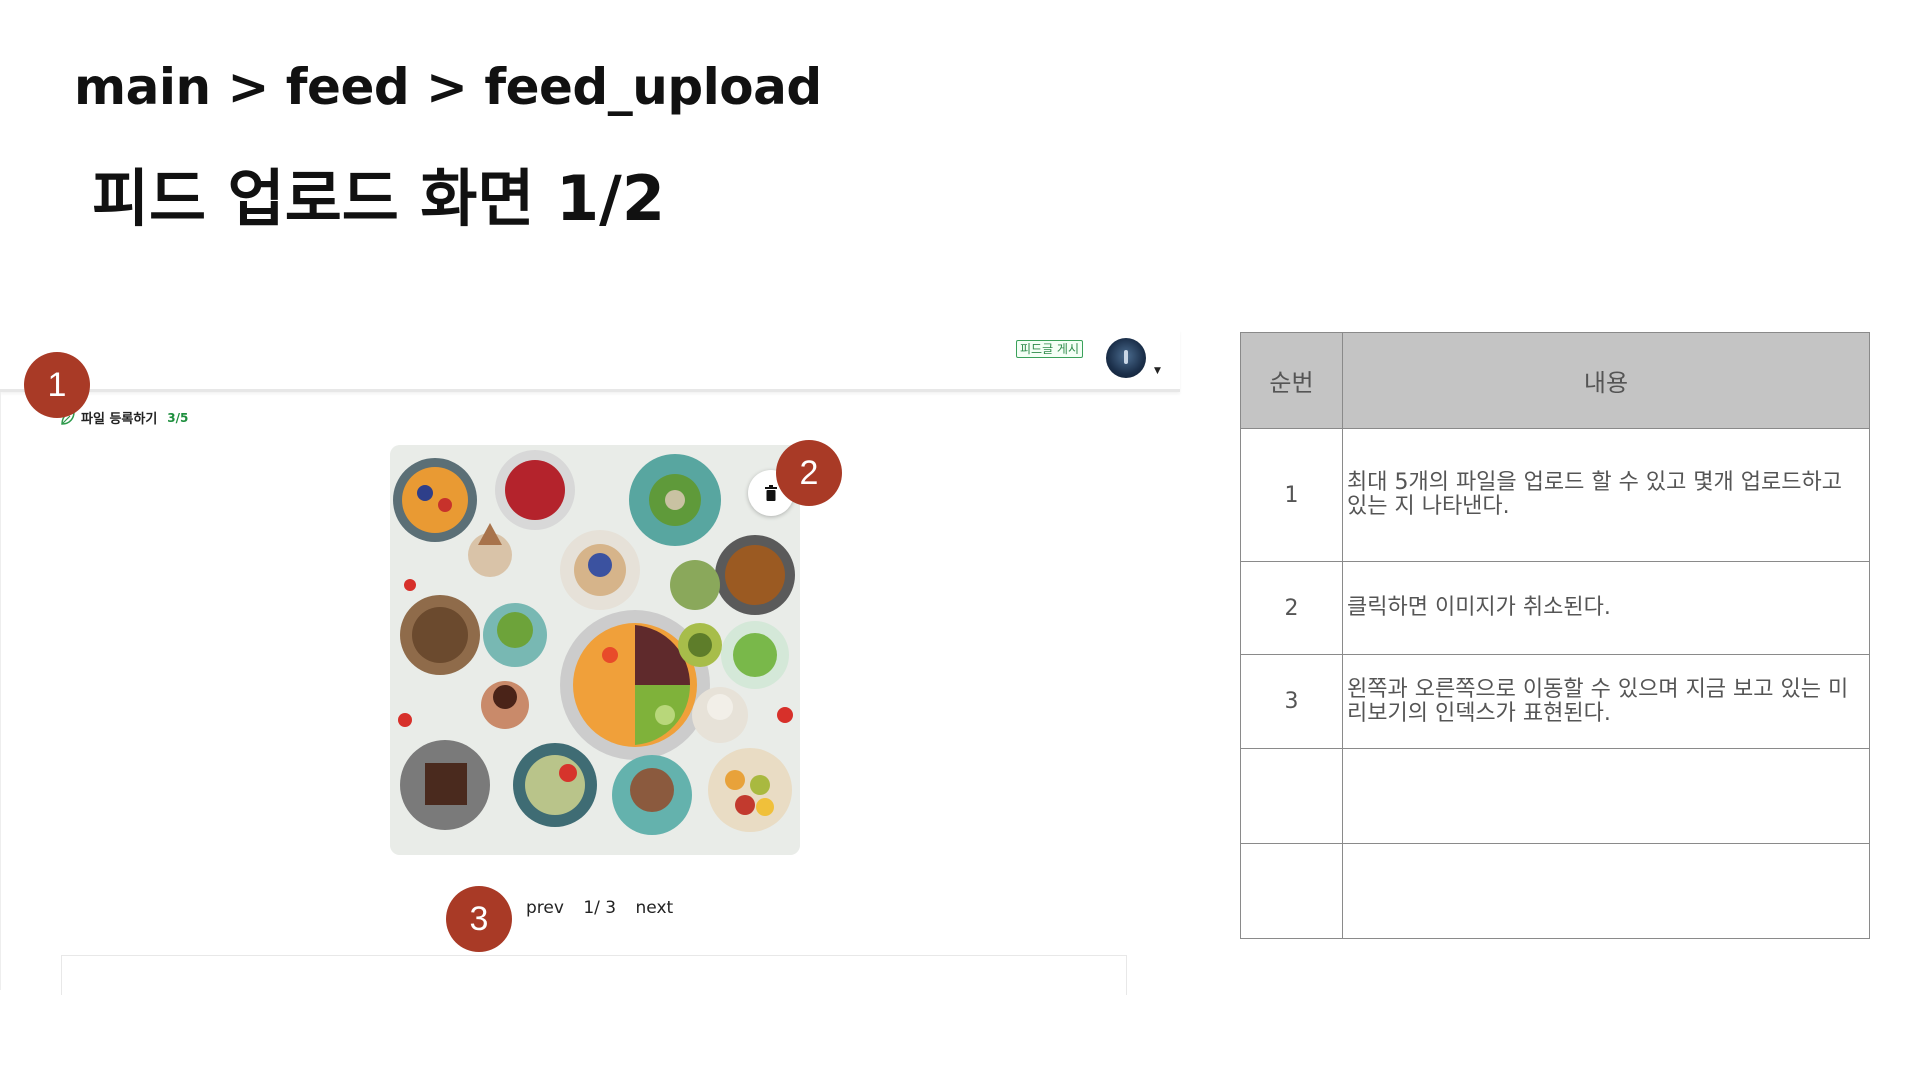 The image size is (1920, 1080). I want to click on file-register-row: 파일 등록하기 3/5, so click(124, 417).